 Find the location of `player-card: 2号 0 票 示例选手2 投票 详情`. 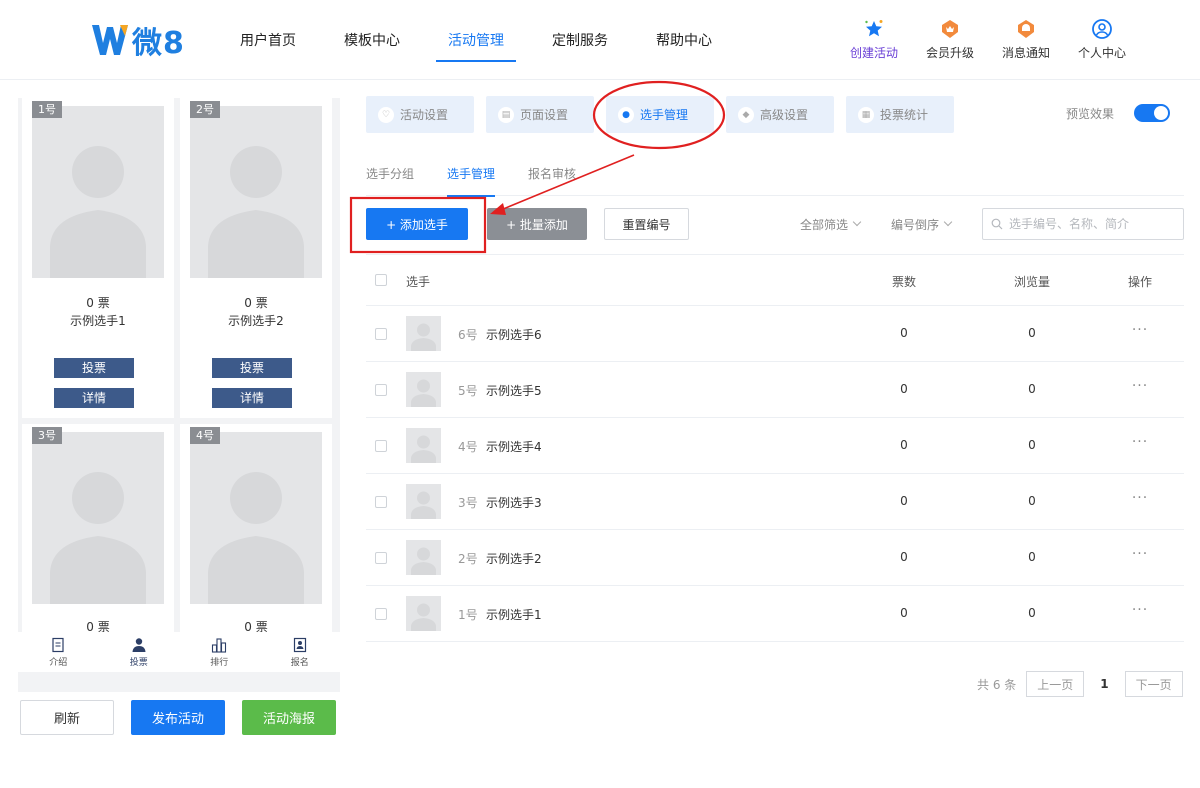

player-card: 2号 0 票 示例选手2 投票 详情 is located at coordinates (256, 258).